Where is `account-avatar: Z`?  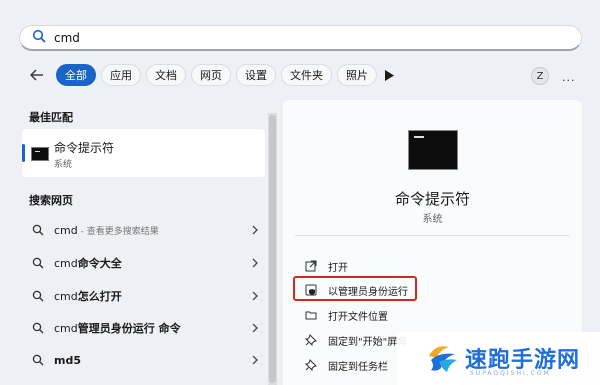
account-avatar: Z is located at coordinates (540, 76).